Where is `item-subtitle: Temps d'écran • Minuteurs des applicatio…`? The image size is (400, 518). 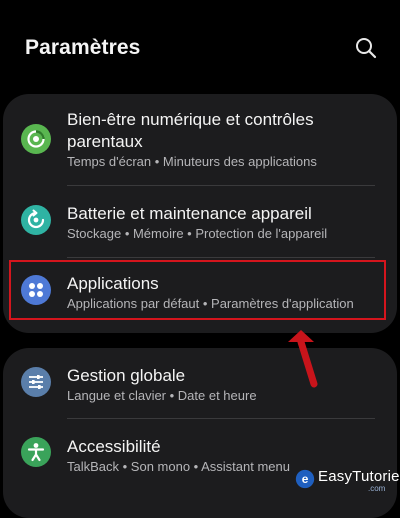 item-subtitle: Temps d'écran • Minuteurs des applicatio… is located at coordinates (192, 161).